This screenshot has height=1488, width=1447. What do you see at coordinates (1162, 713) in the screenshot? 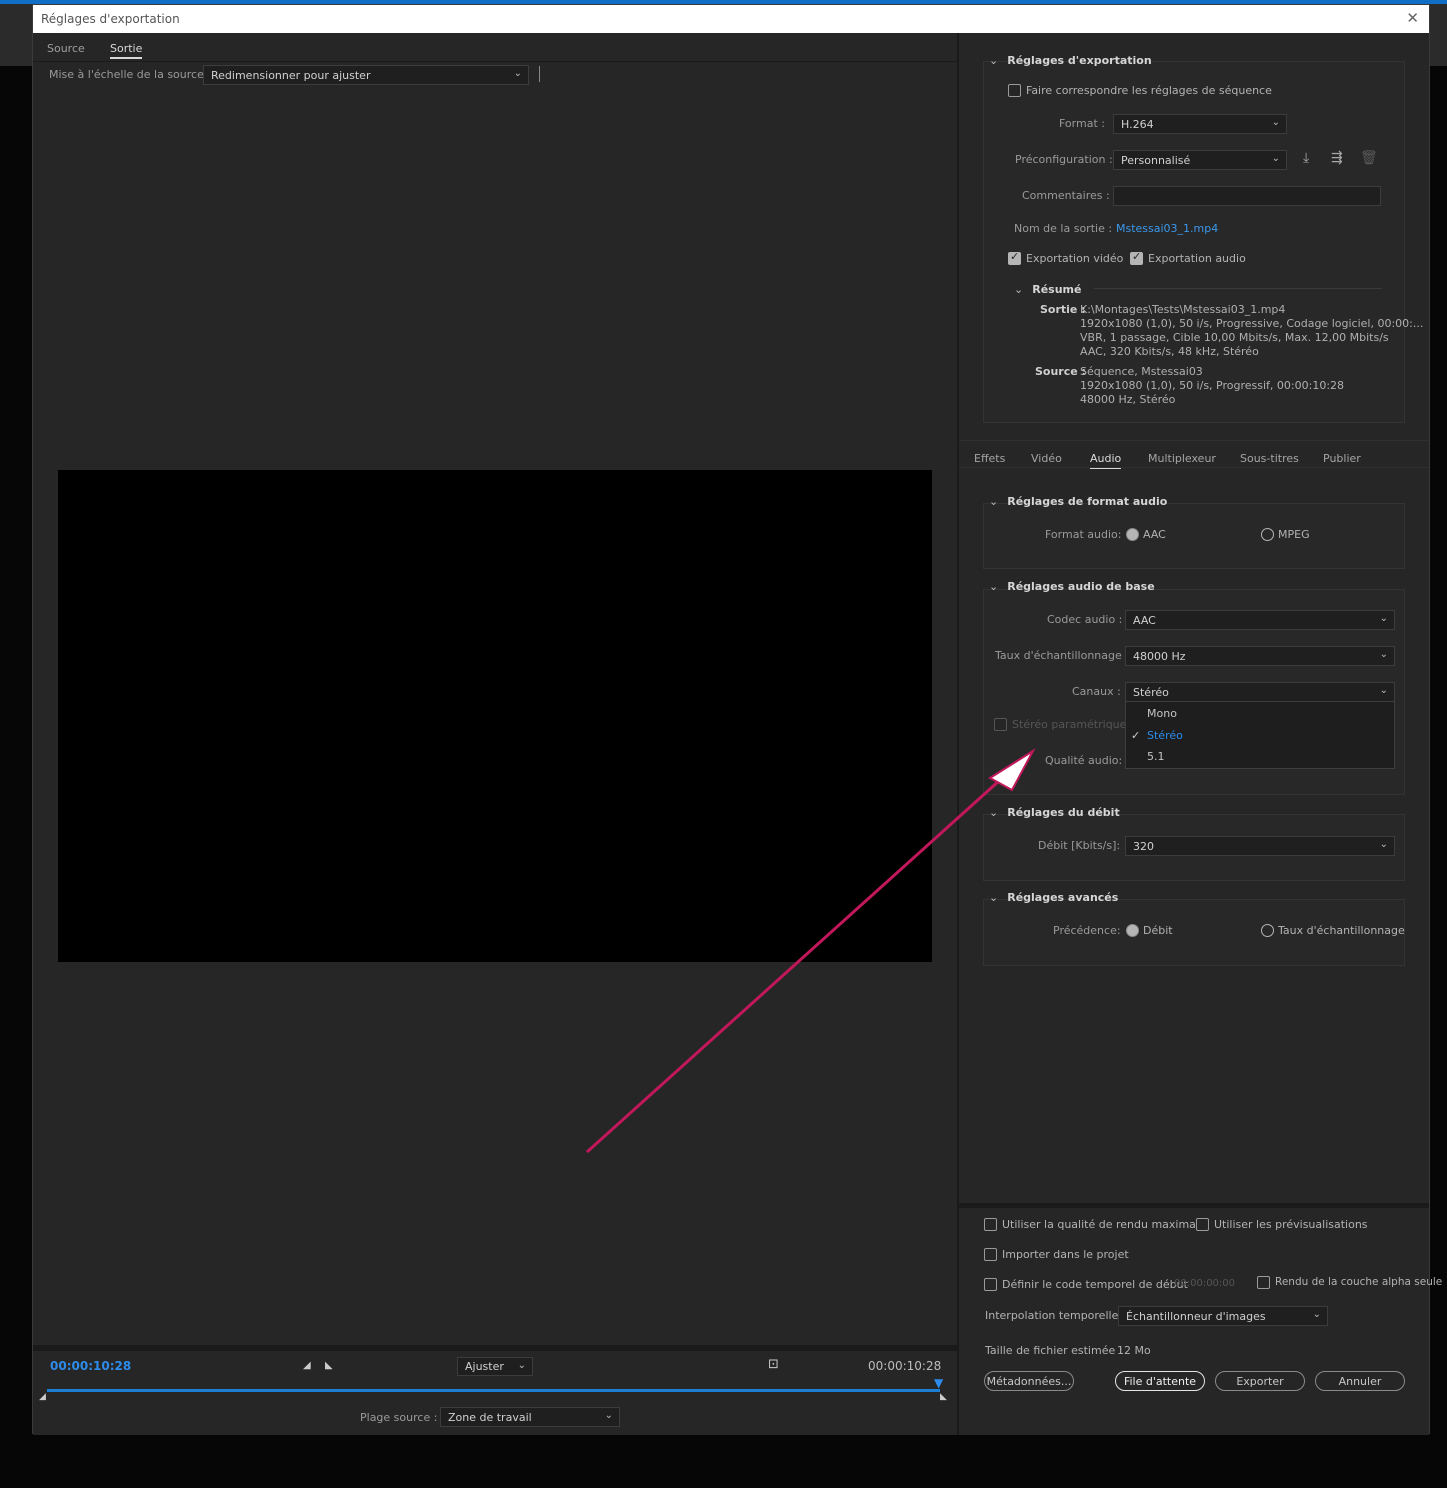
I see `channels-option-mono: Mono` at bounding box center [1162, 713].